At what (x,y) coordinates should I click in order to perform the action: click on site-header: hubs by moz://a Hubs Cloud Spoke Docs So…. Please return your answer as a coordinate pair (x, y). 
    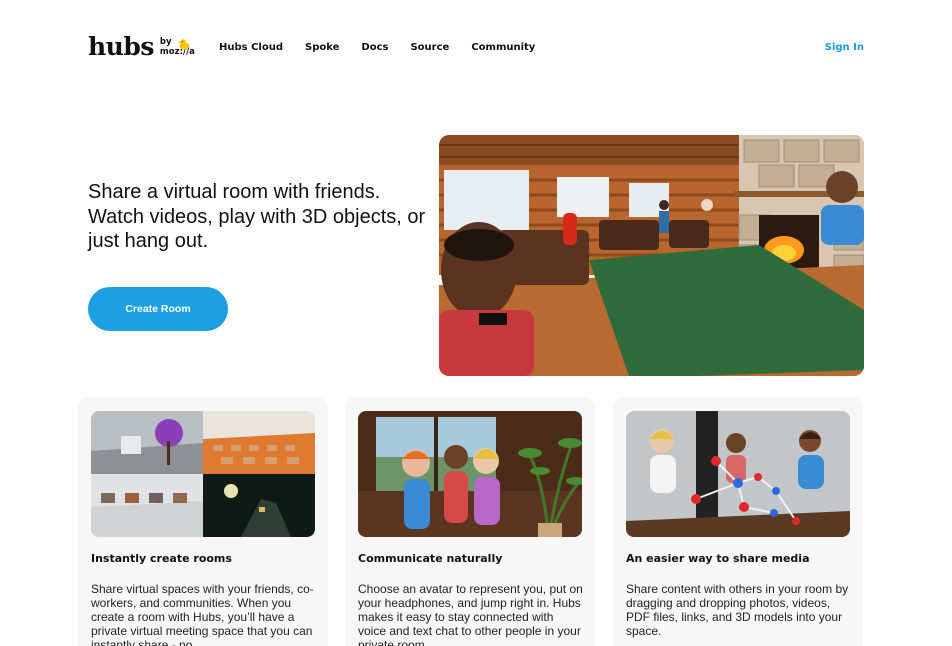
    Looking at the image, I should click on (476, 47).